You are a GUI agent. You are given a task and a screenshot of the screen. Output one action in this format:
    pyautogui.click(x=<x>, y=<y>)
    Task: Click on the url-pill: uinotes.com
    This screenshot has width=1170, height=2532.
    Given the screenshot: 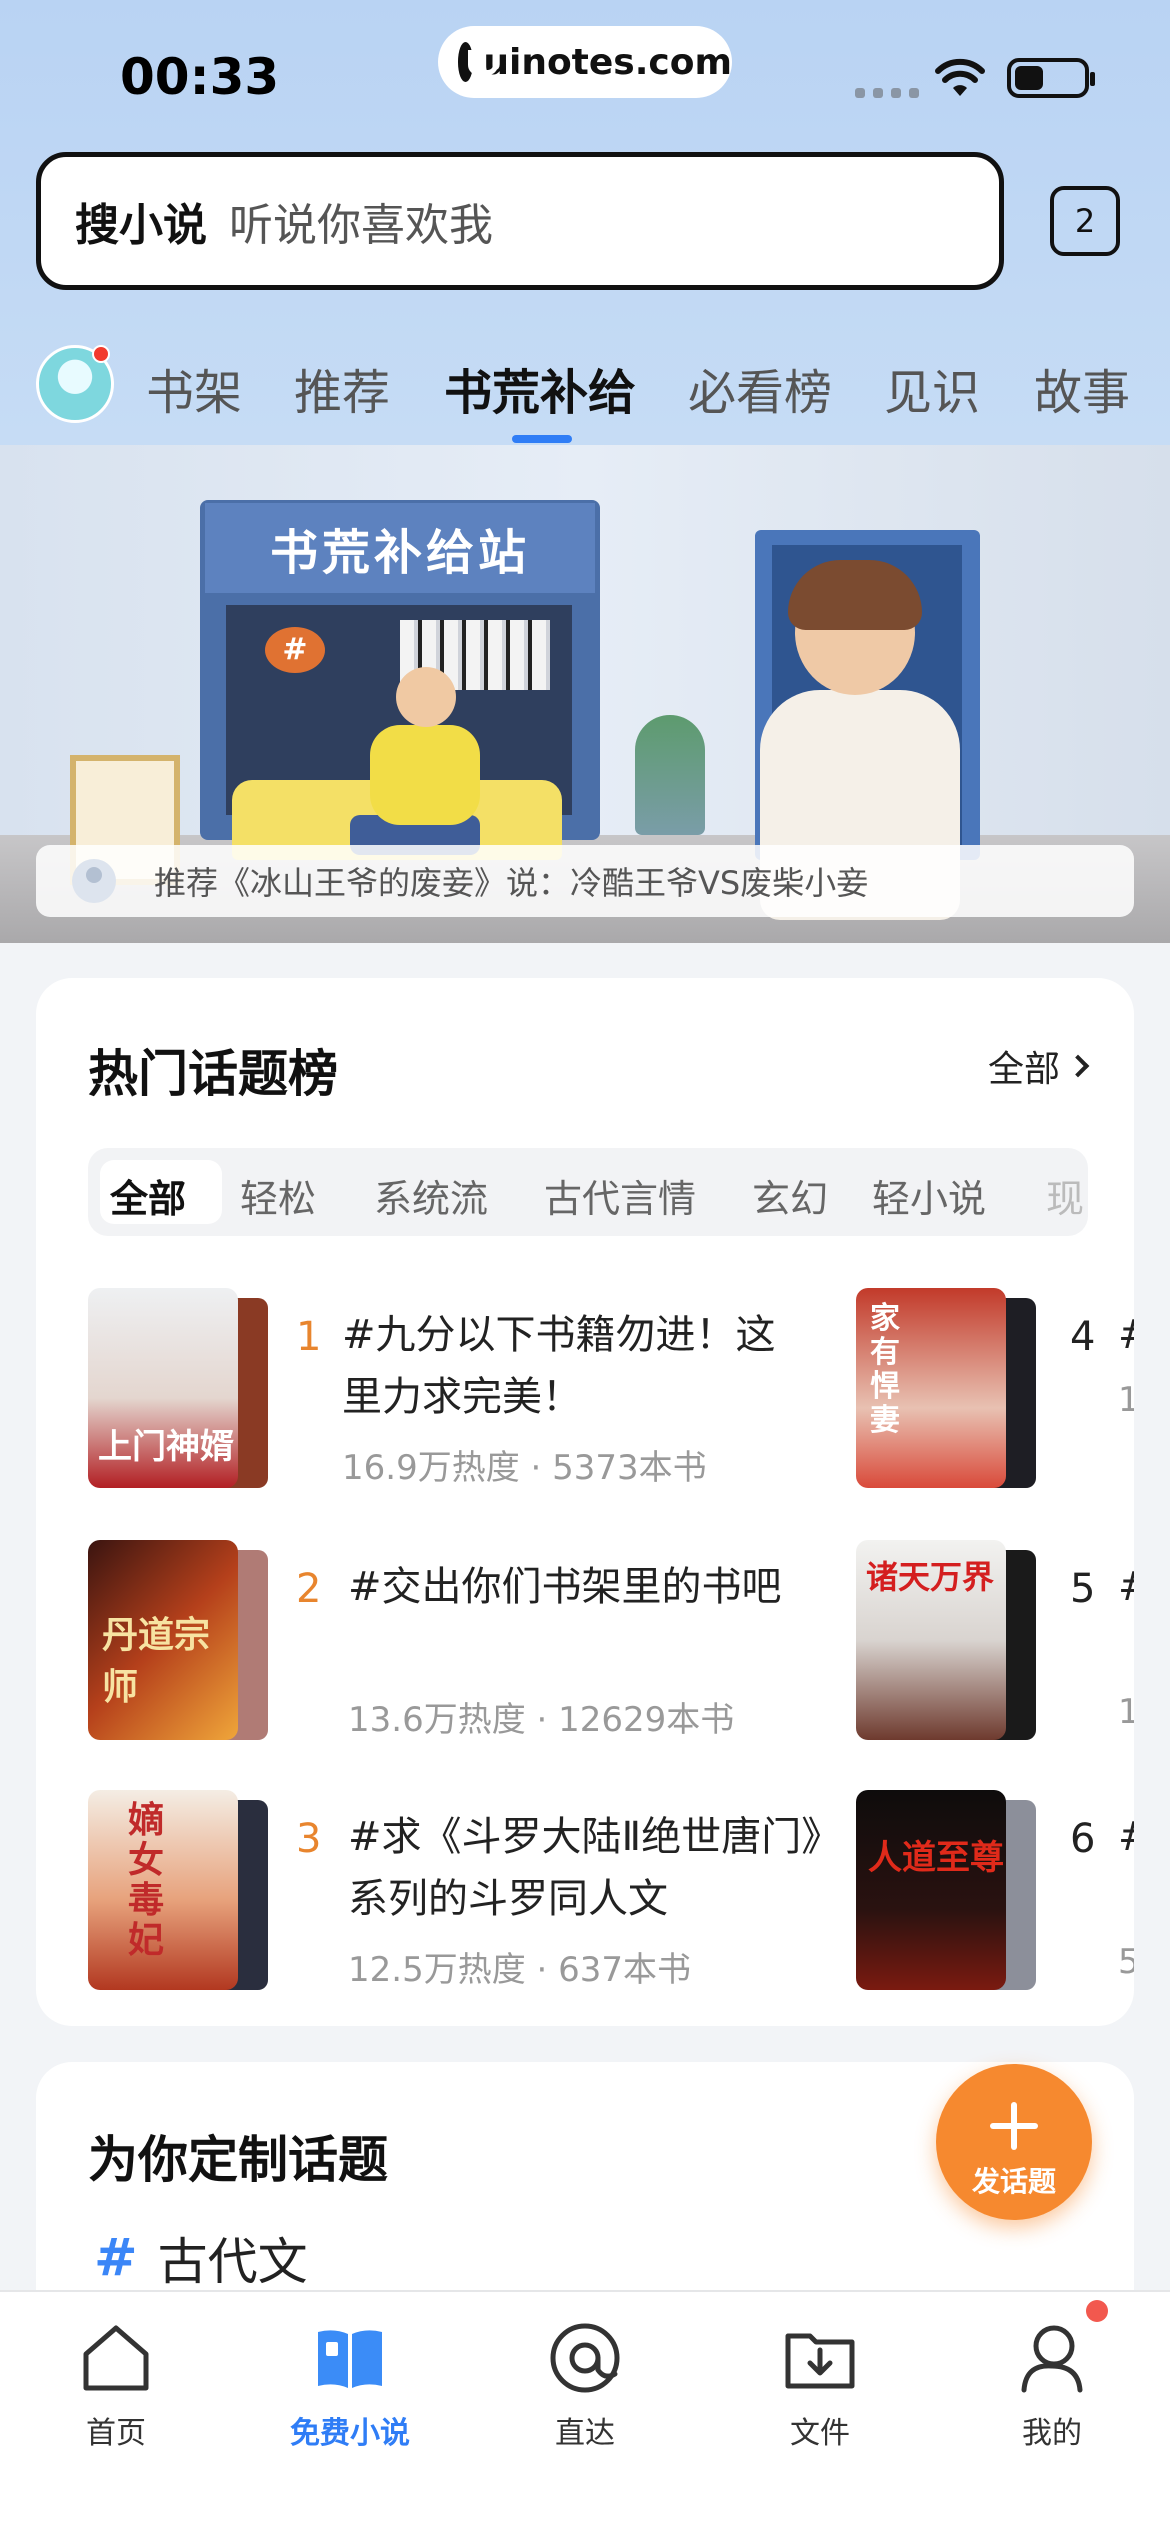 What is the action you would take?
    pyautogui.click(x=585, y=62)
    